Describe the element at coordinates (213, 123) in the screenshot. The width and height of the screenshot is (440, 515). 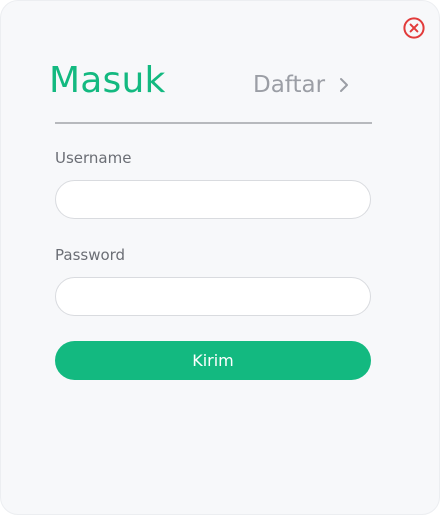
I see `tab-divider` at that location.